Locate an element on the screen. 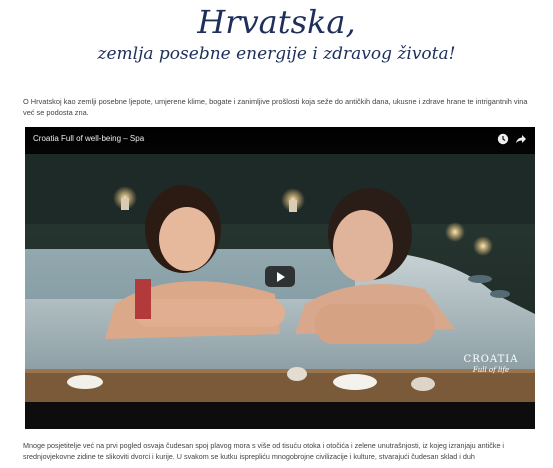 The width and height of the screenshot is (553, 468). croatia-logo: CROATIA Full of life is located at coordinates (491, 364).